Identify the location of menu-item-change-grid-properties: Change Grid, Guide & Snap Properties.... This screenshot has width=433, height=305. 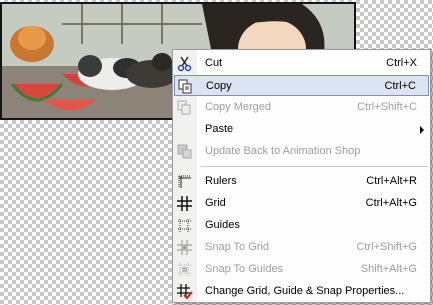
(301, 291).